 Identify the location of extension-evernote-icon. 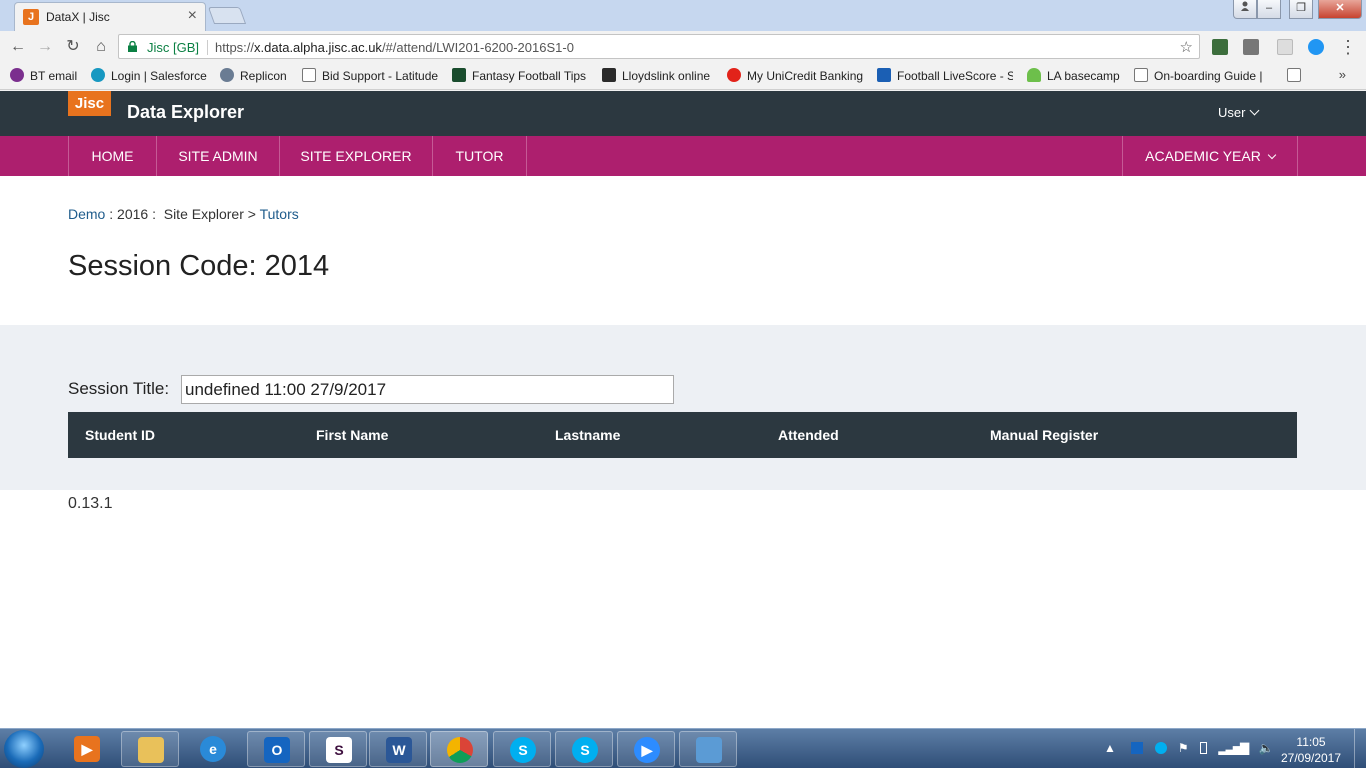
(1251, 47).